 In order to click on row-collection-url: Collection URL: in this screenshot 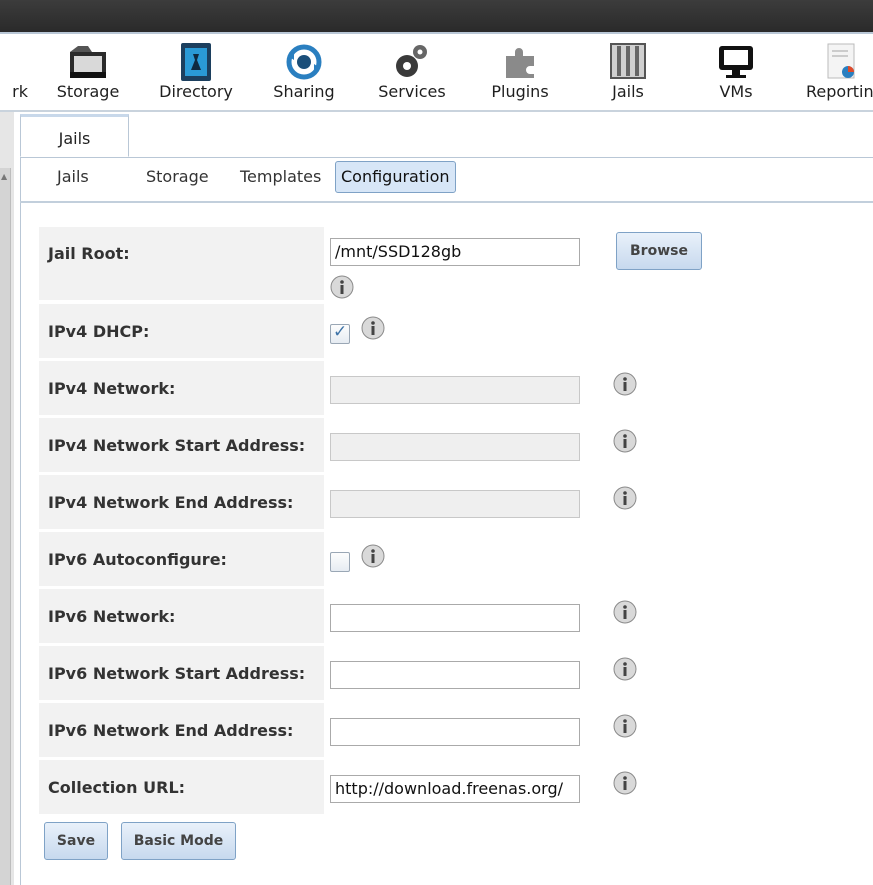, I will do `click(181, 787)`.